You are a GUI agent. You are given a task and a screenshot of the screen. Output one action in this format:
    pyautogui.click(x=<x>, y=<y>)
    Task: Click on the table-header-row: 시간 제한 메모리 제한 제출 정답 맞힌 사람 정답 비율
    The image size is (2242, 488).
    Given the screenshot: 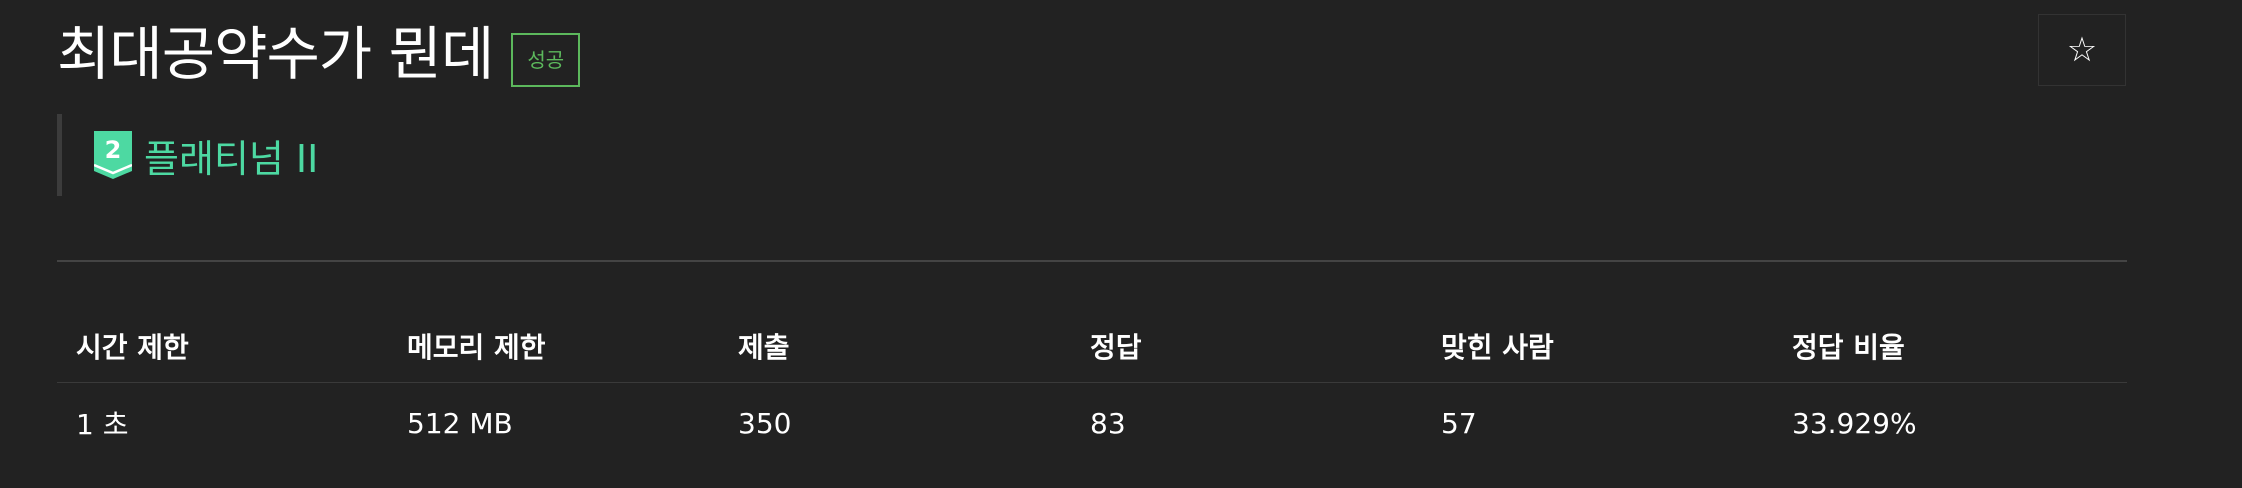 What is the action you would take?
    pyautogui.click(x=1092, y=346)
    